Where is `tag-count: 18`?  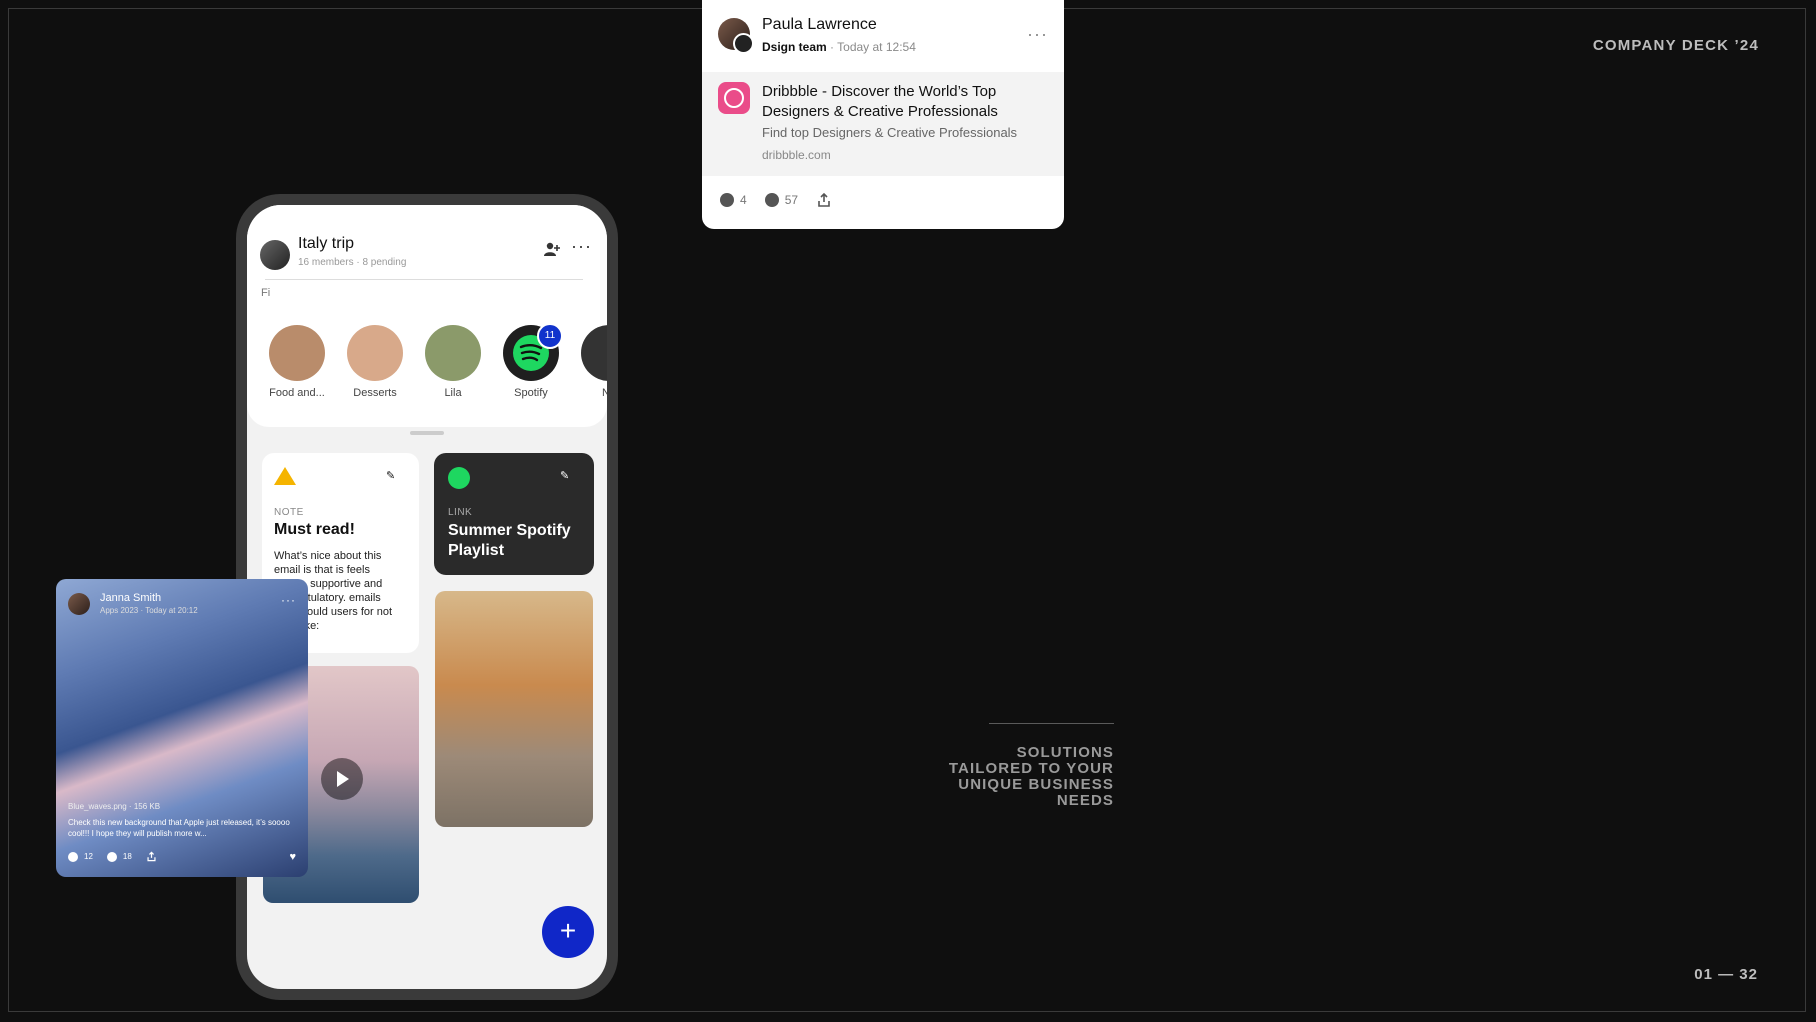
tag-count: 18 is located at coordinates (127, 856).